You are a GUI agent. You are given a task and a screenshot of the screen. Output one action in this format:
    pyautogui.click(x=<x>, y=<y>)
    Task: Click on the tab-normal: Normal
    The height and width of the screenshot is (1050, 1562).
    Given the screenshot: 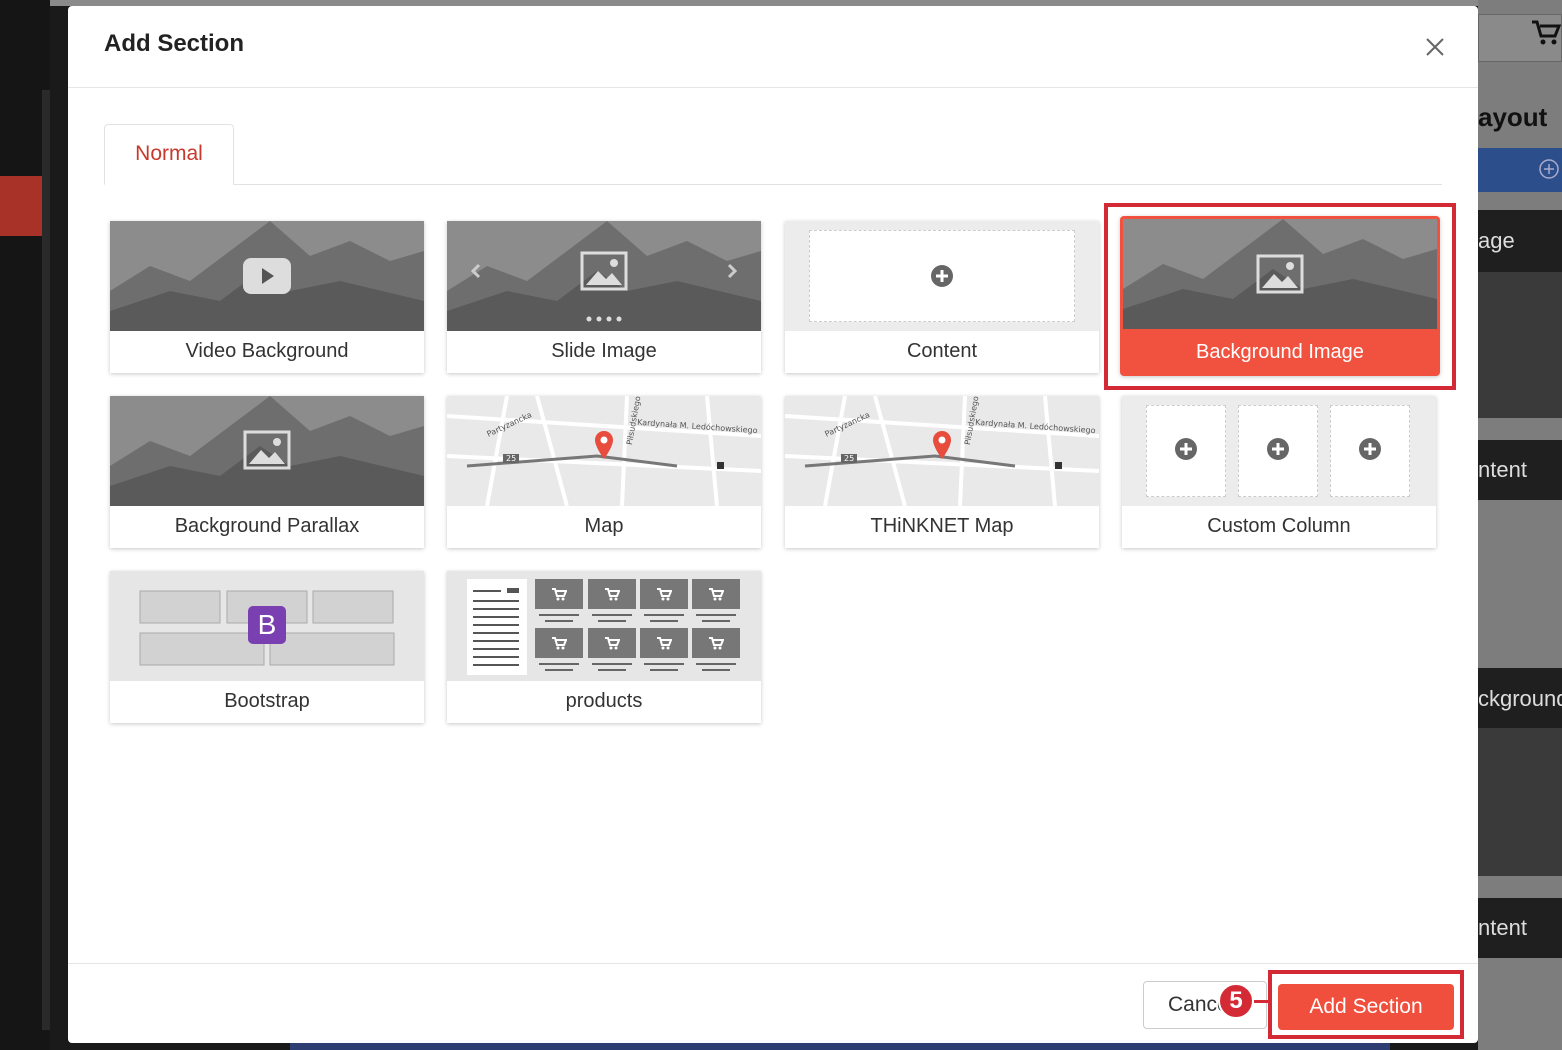 What is the action you would take?
    pyautogui.click(x=169, y=154)
    